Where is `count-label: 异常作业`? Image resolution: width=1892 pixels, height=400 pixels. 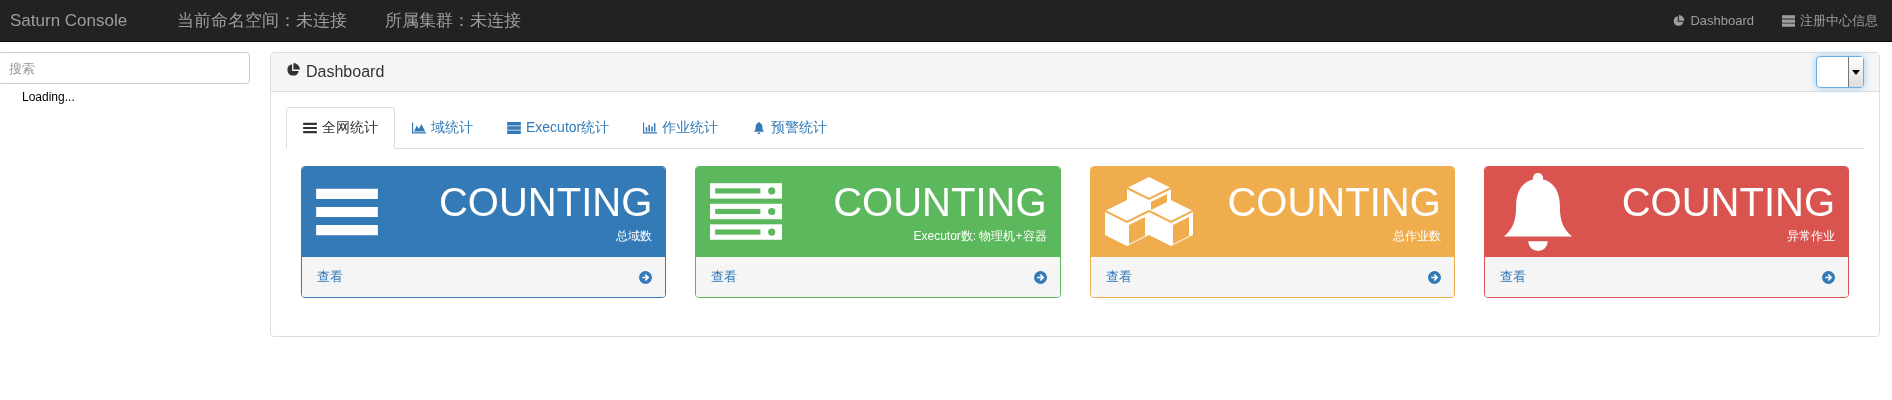
count-label: 异常作业 is located at coordinates (1810, 236).